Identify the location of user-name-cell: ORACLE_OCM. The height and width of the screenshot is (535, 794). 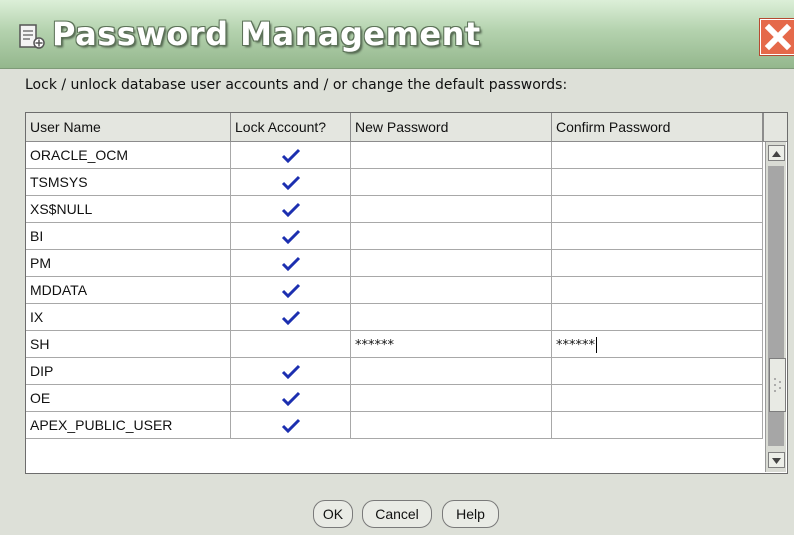
(128, 155).